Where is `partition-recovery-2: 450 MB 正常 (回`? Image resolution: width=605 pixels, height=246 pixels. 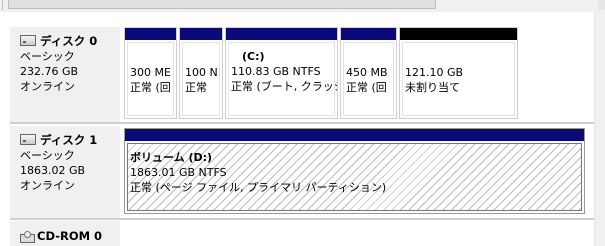
partition-recovery-2: 450 MB 正常 (回 is located at coordinates (368, 73).